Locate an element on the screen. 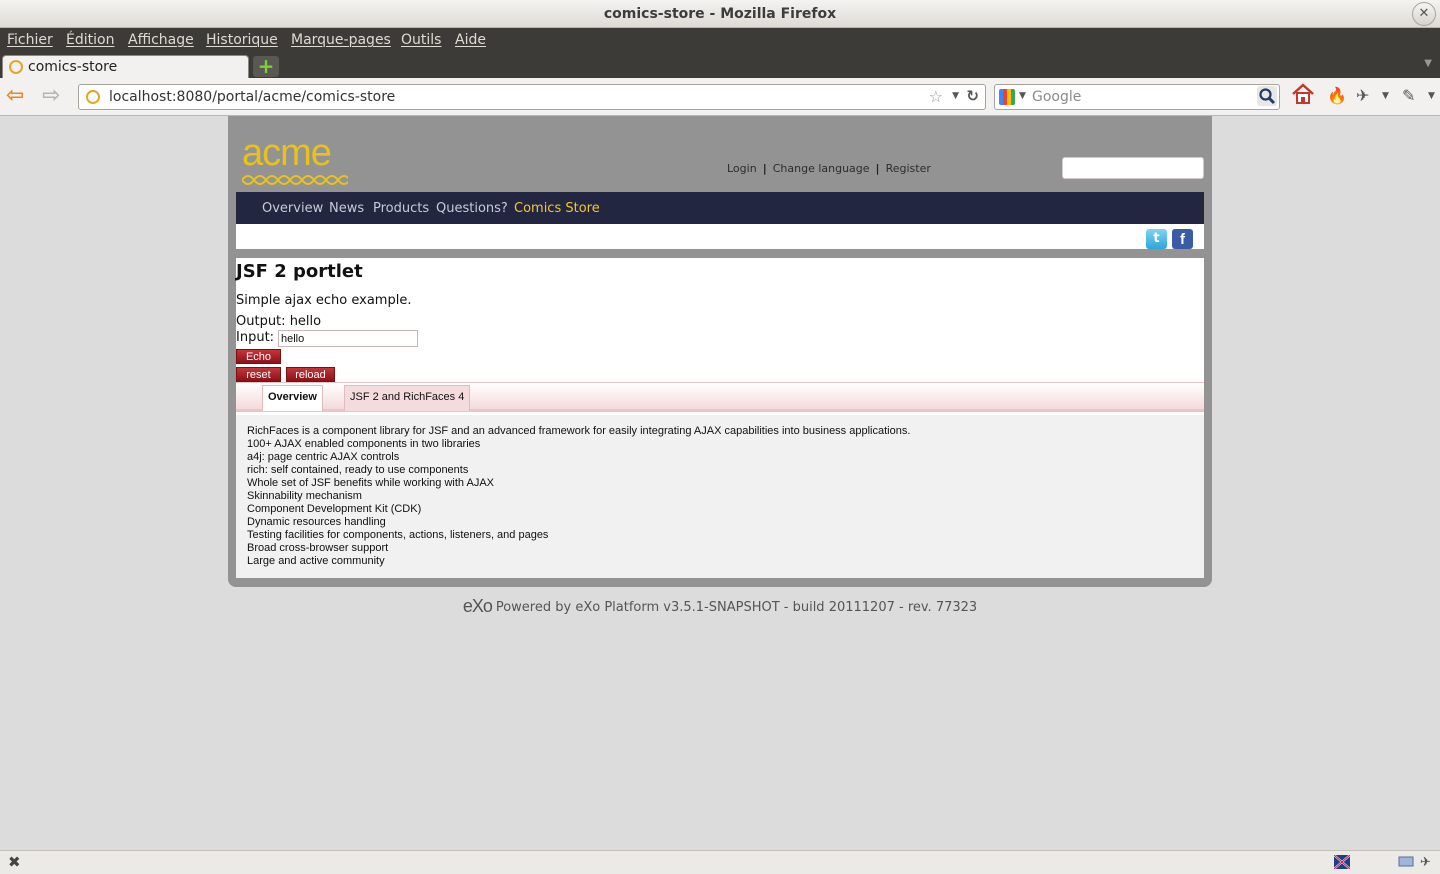 This screenshot has height=874, width=1440. exo-logo: eXo is located at coordinates (477, 606).